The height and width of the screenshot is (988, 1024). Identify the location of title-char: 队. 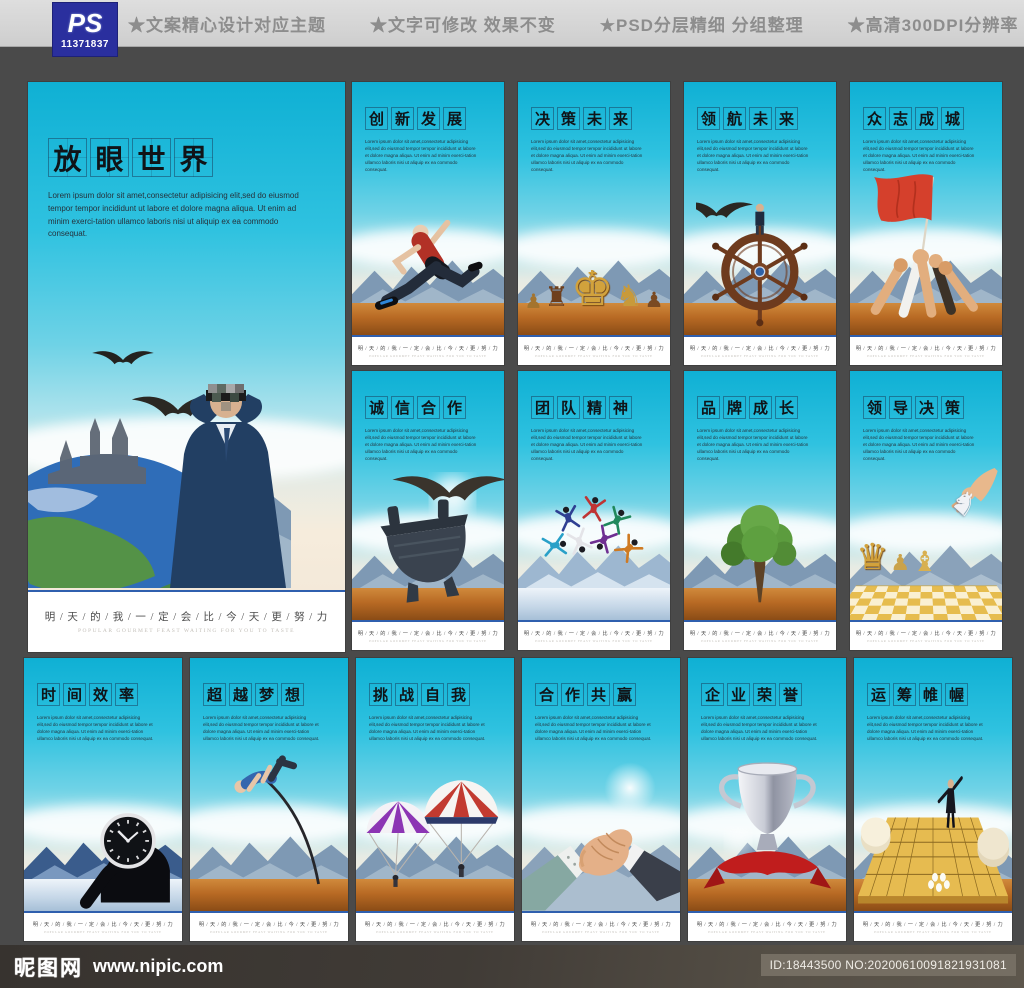
(568, 407).